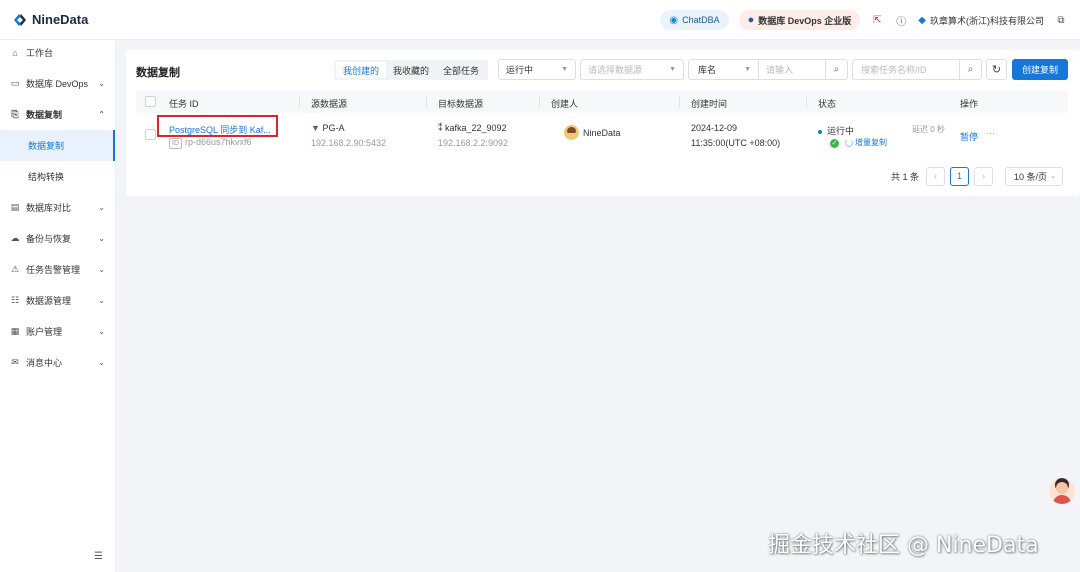 The width and height of the screenshot is (1080, 572). What do you see at coordinates (411, 70) in the screenshot?
I see `tab-my-favorites: 我收藏的` at bounding box center [411, 70].